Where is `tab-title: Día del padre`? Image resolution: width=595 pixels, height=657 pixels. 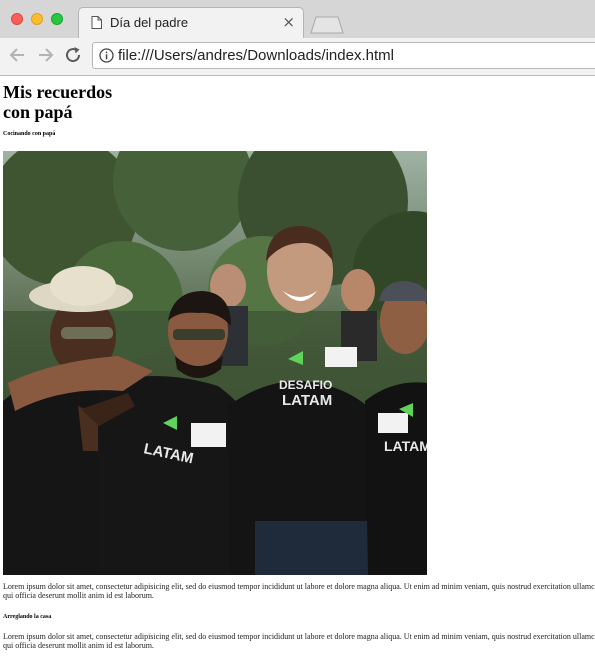 tab-title: Día del padre is located at coordinates (149, 22).